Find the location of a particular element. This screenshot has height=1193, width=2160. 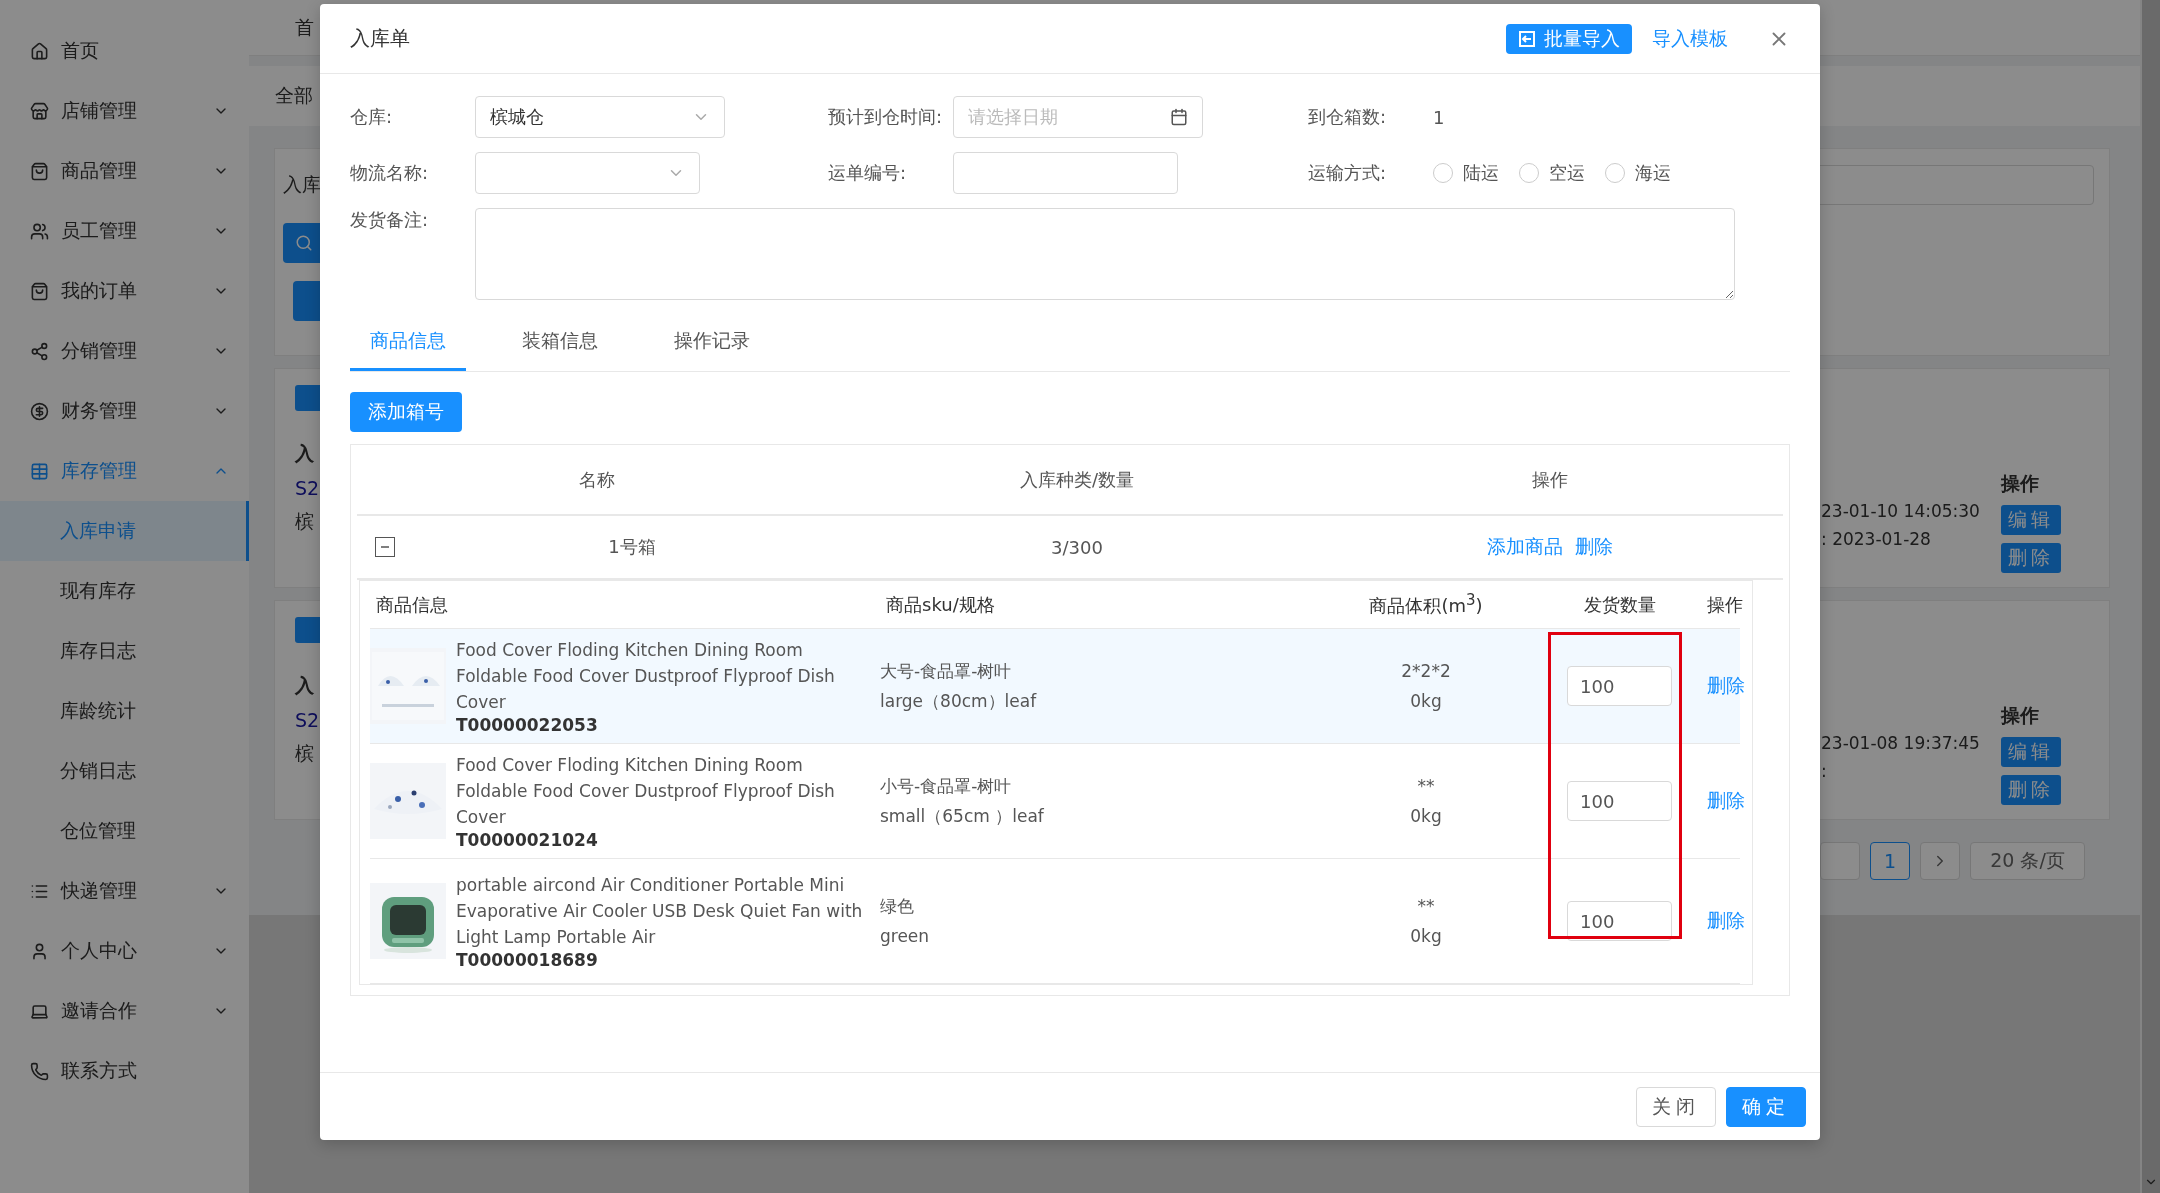

import-icon is located at coordinates (1527, 38).